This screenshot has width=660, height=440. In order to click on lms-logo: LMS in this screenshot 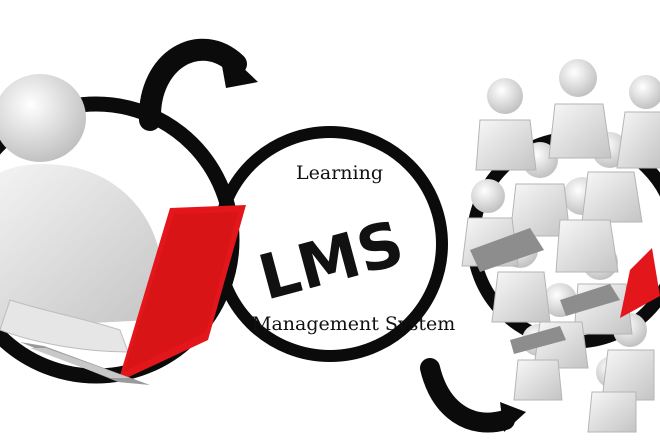, I will do `click(331, 260)`.